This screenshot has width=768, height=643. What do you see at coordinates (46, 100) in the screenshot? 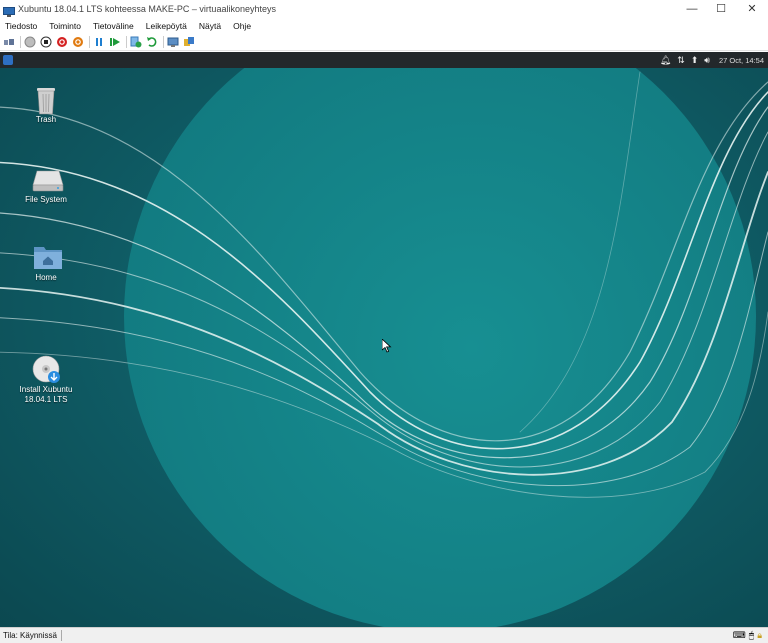
I see `trash-icon` at bounding box center [46, 100].